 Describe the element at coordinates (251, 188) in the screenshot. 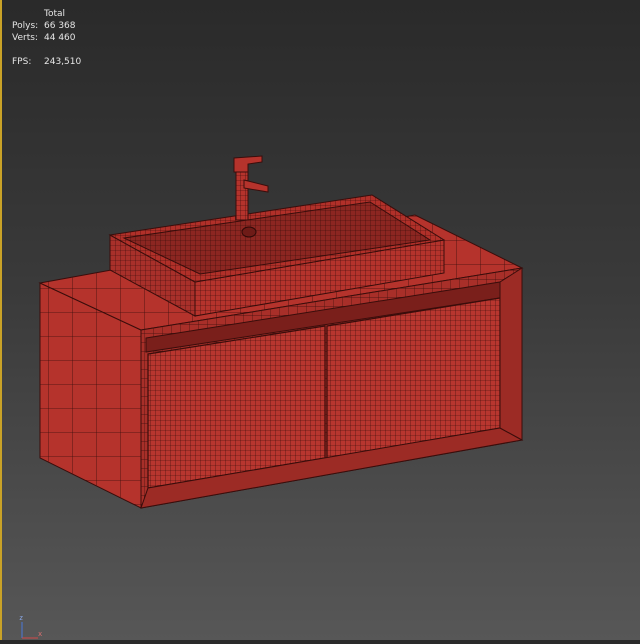

I see `faucet-mesh` at that location.